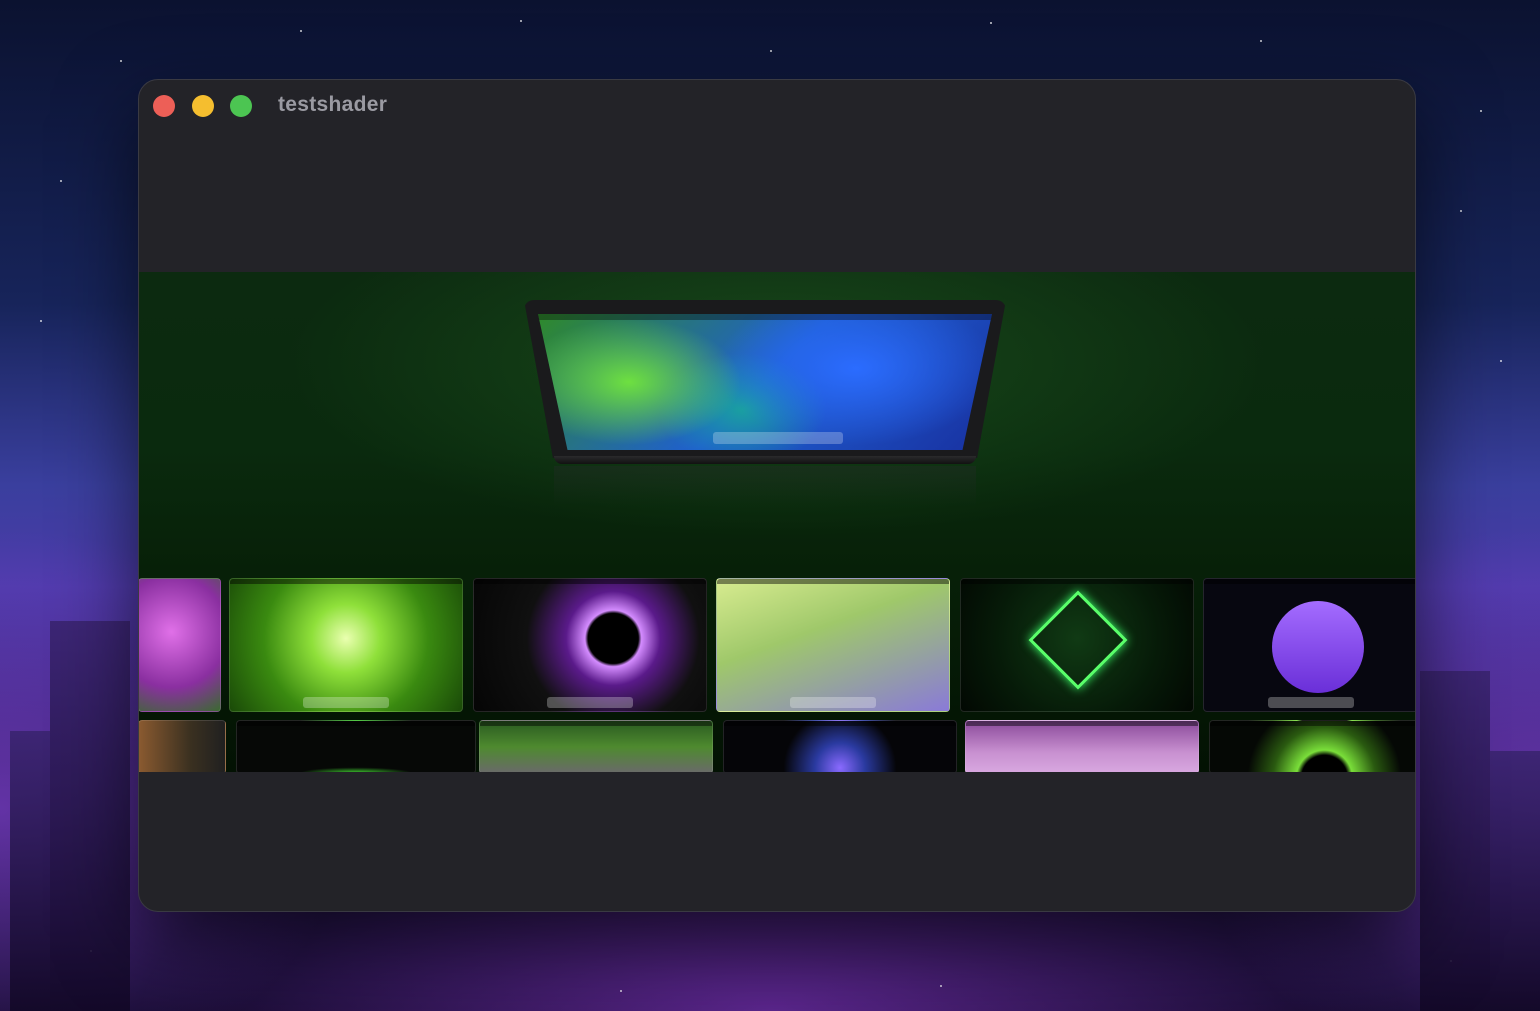 The width and height of the screenshot is (1540, 1011). What do you see at coordinates (840, 746) in the screenshot?
I see `thumbnail-neon-swirl` at bounding box center [840, 746].